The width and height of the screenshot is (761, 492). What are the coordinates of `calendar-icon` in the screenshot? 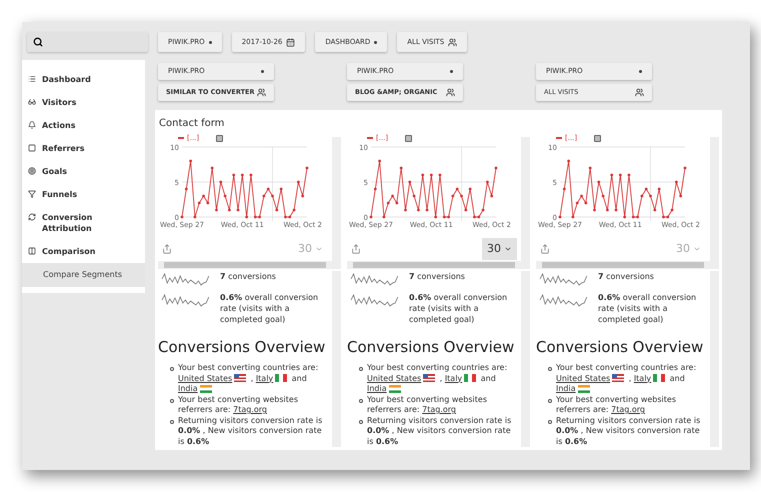 It's located at (291, 42).